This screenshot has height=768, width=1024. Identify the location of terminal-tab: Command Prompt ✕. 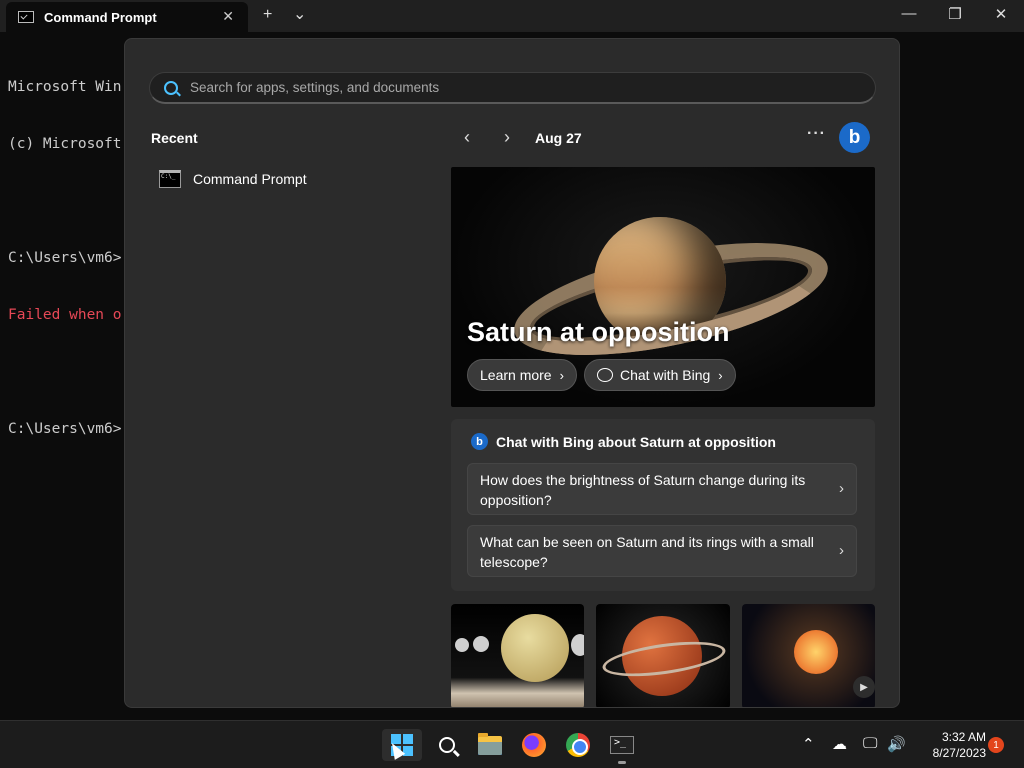
(127, 17).